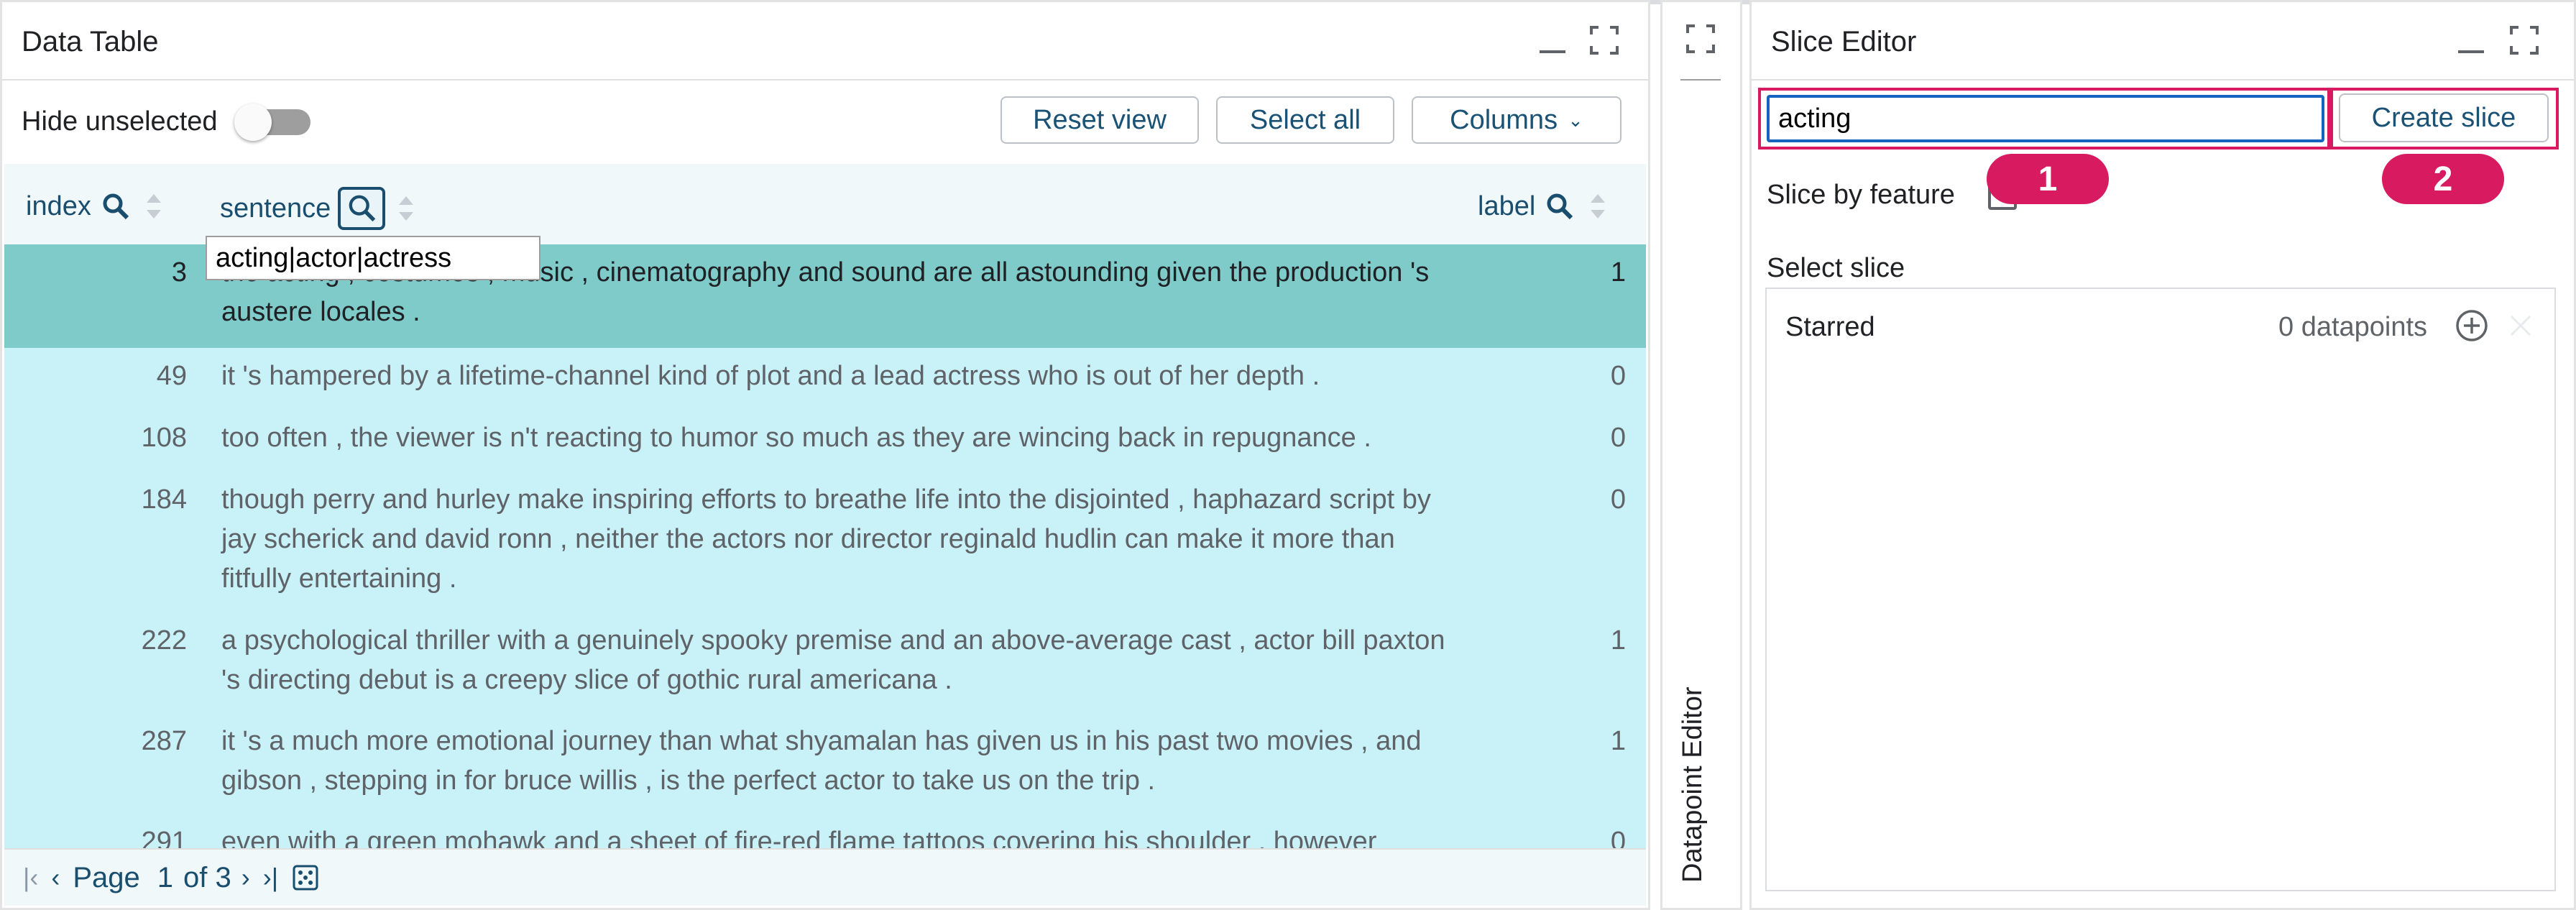  Describe the element at coordinates (55, 878) in the screenshot. I see `prev-page-icon: ‹` at that location.